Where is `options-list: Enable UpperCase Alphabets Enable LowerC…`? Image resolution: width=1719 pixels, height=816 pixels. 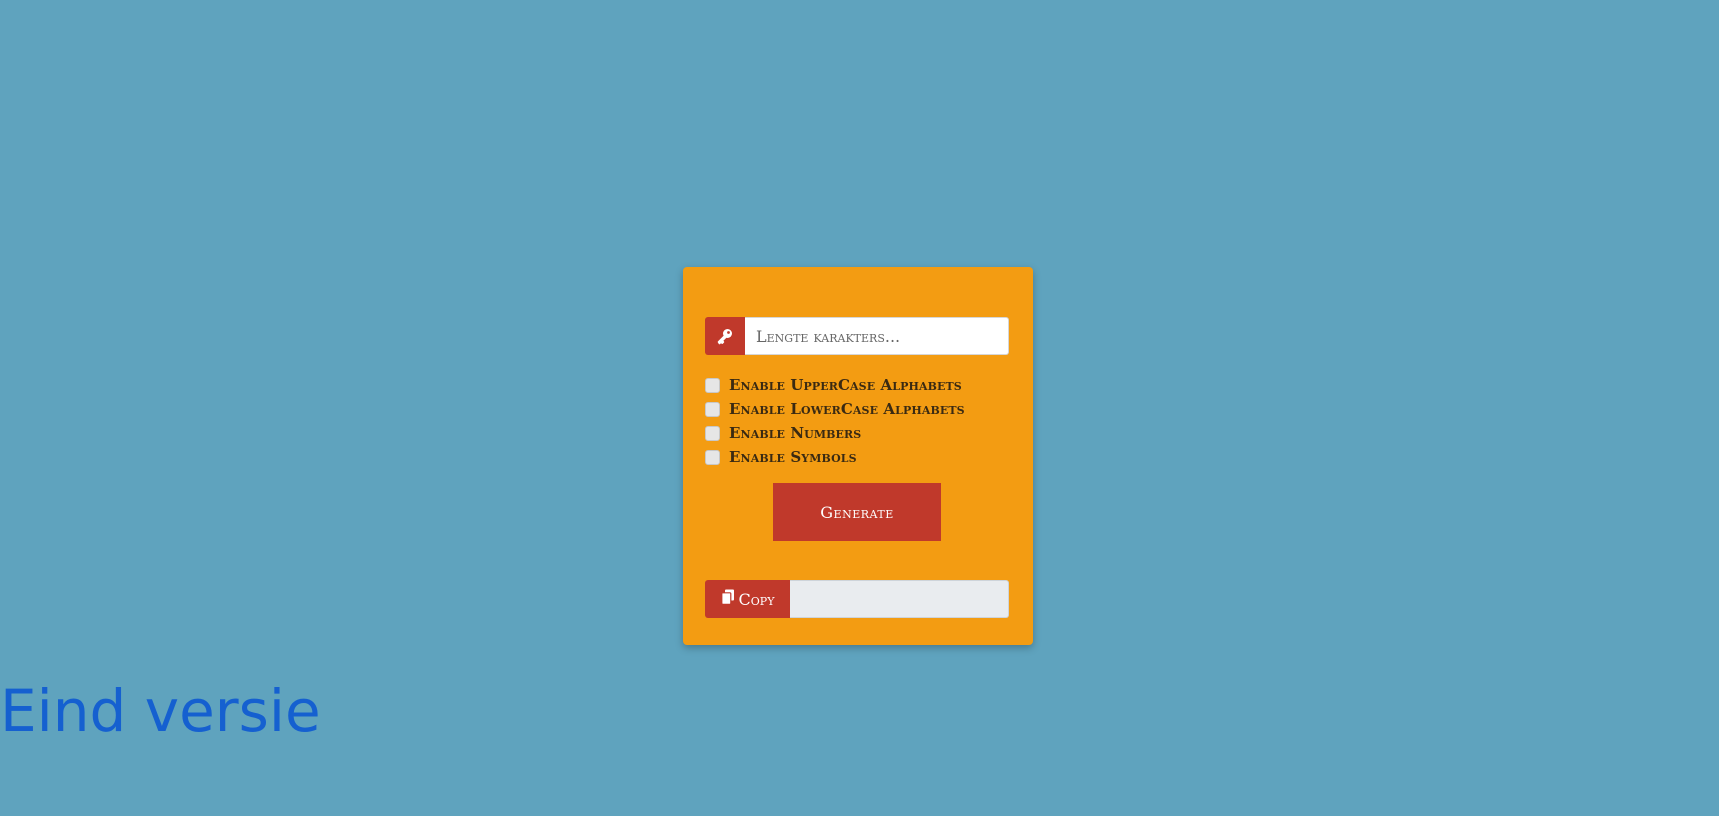
options-list: Enable UpperCase Alphabets Enable LowerC… is located at coordinates (835, 421).